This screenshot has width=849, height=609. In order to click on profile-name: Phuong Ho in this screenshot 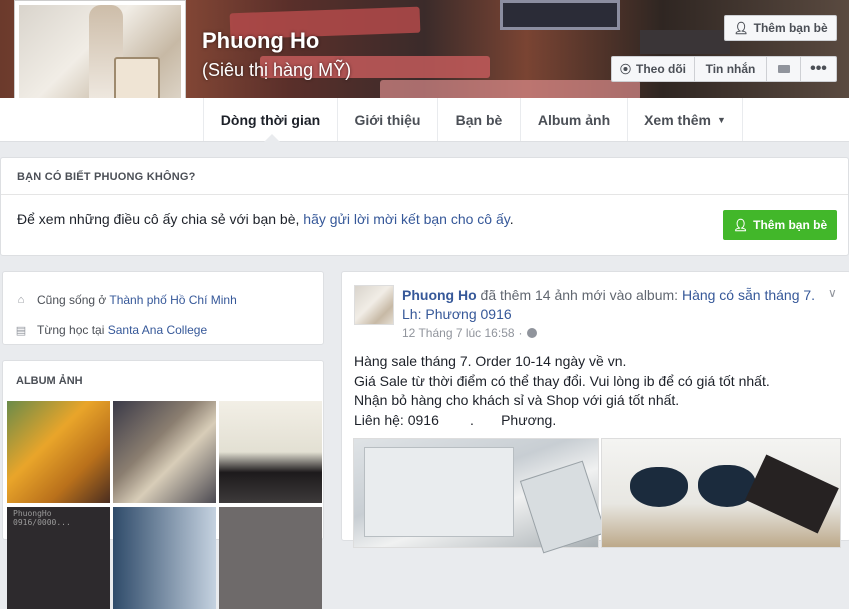, I will do `click(260, 41)`.